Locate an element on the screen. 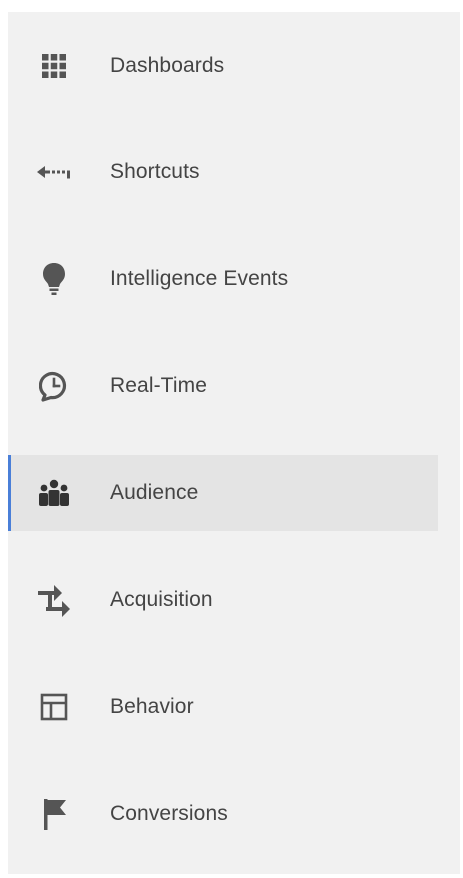 Image resolution: width=463 pixels, height=878 pixels. nav-item-audience: Audience is located at coordinates (223, 493).